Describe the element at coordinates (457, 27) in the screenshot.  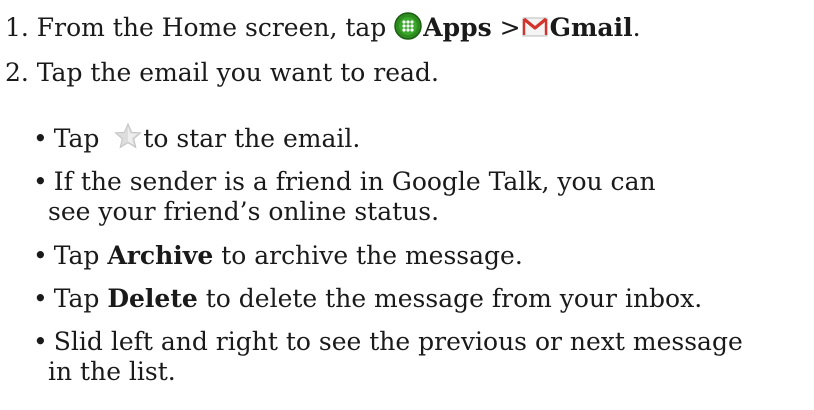
I see `apps-label: Apps` at that location.